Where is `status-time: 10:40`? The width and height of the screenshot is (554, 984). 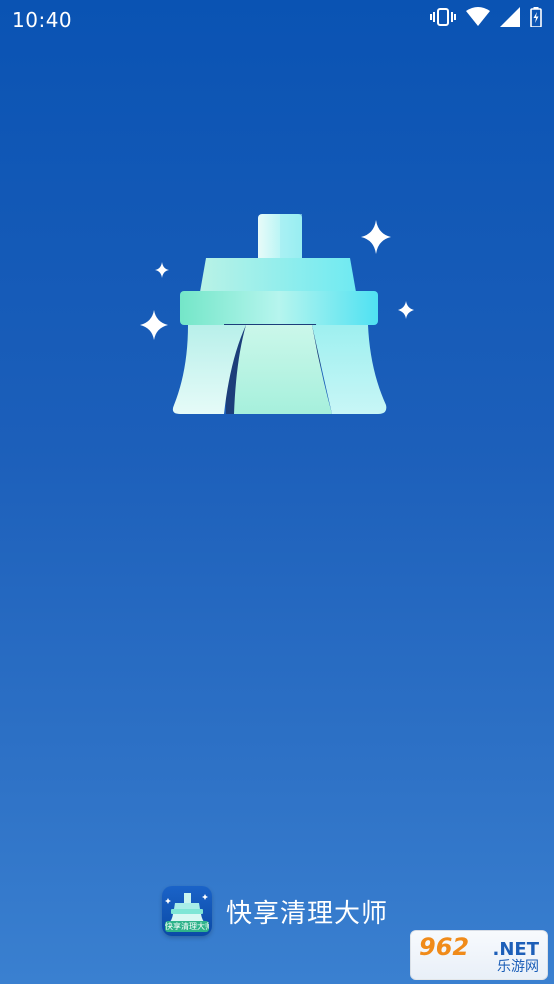
status-time: 10:40 is located at coordinates (42, 20).